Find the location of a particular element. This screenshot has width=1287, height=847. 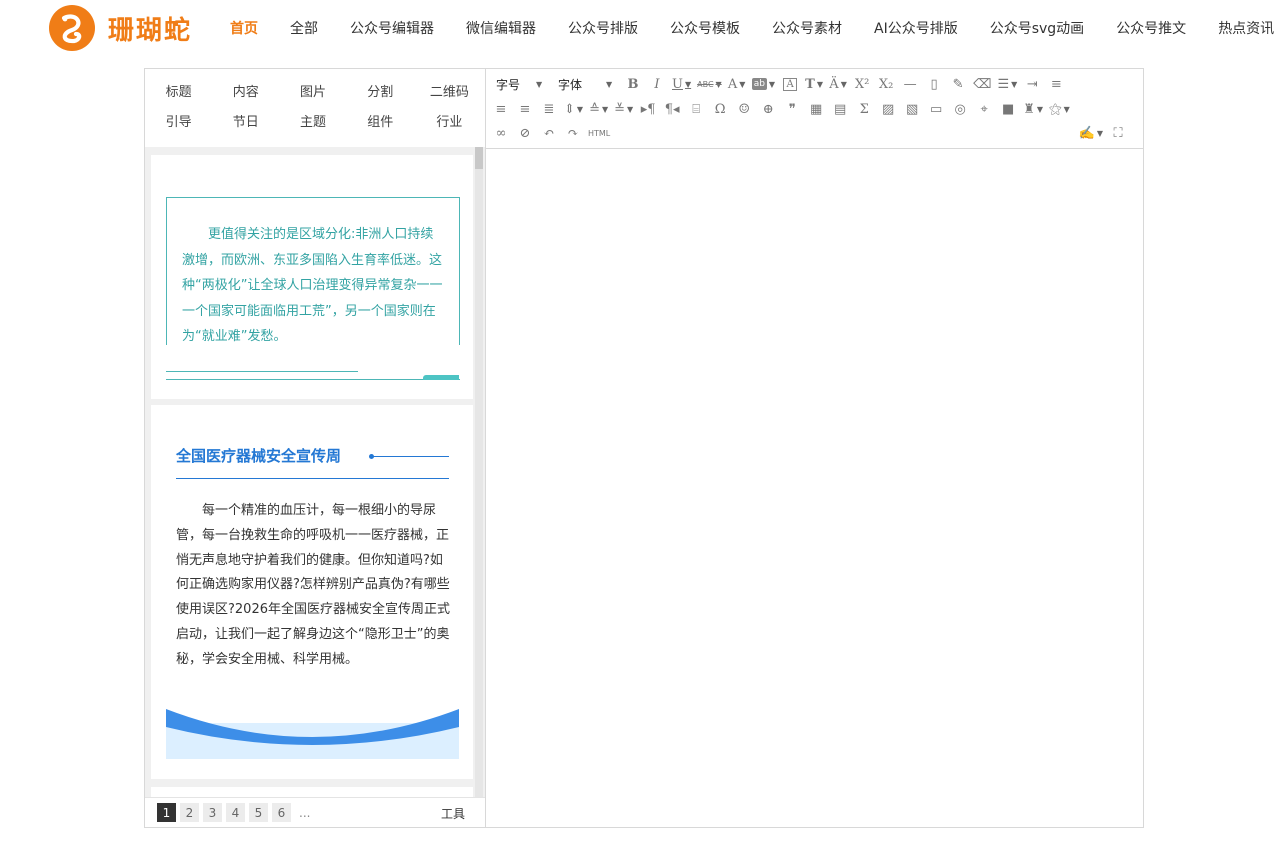

paragraph-spacing-icon: ⇕ ▼ is located at coordinates (573, 109).